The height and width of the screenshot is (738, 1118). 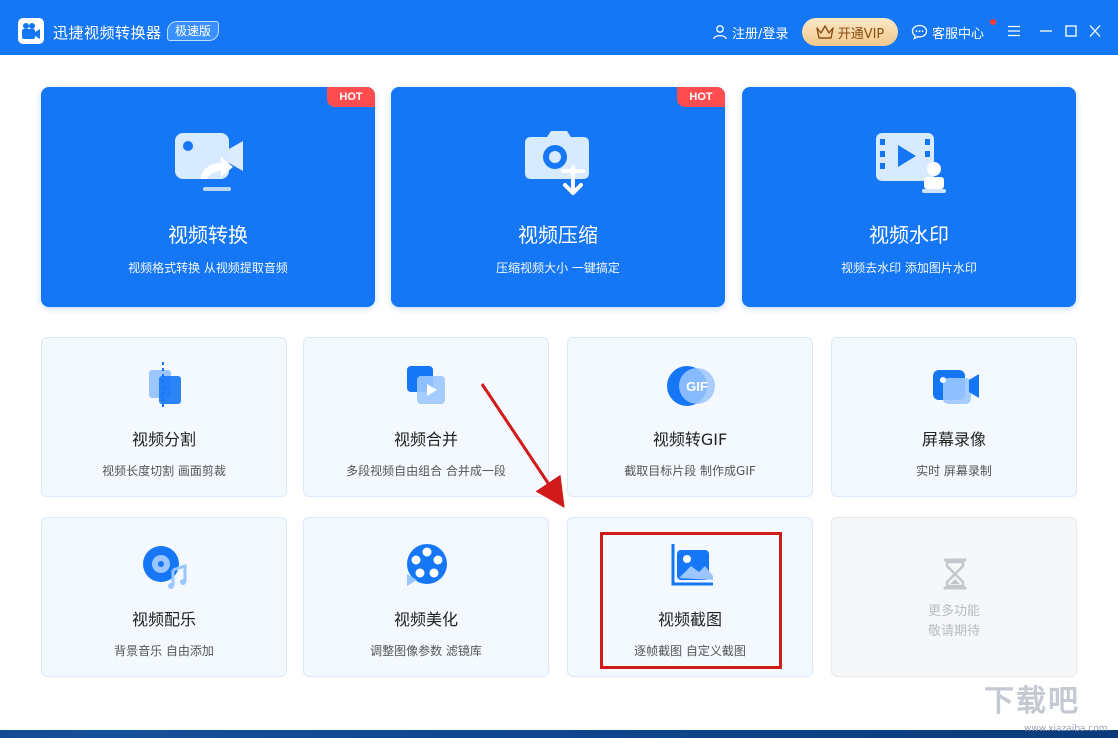 I want to click on login-button: 注册/登录, so click(x=750, y=32).